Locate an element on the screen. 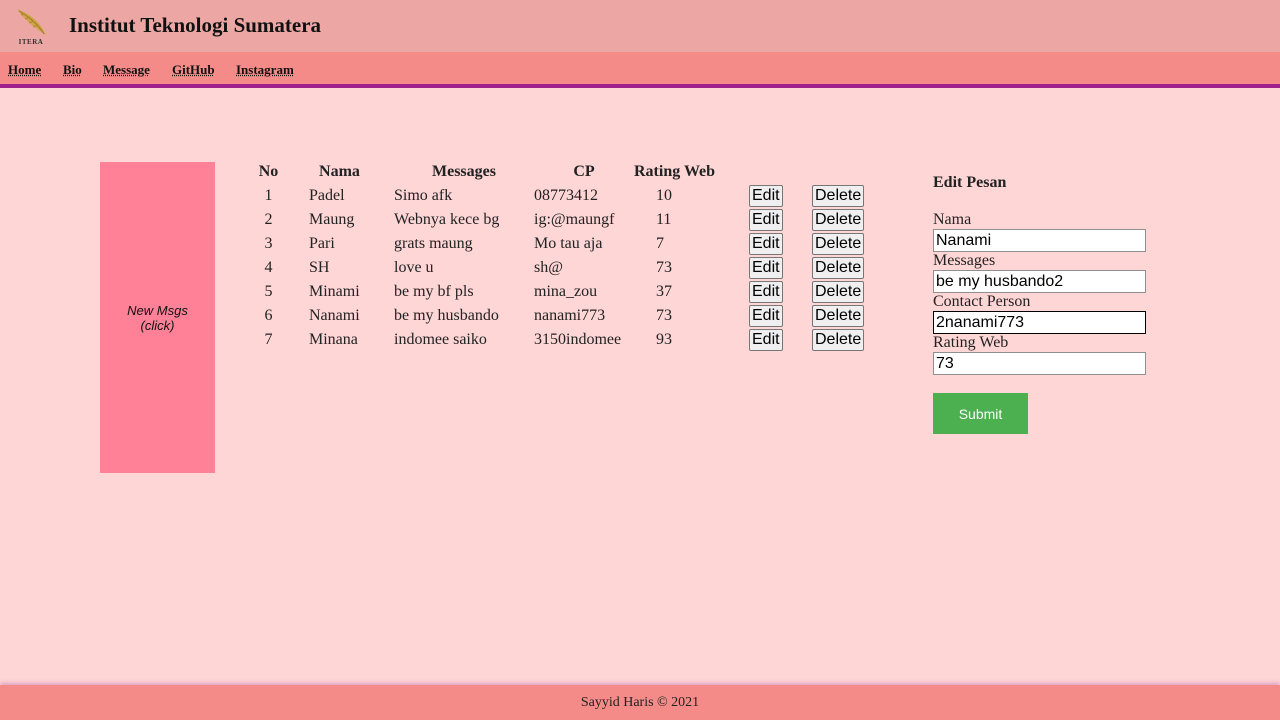 This screenshot has height=720, width=1280. row-cp: sh@ is located at coordinates (548, 267).